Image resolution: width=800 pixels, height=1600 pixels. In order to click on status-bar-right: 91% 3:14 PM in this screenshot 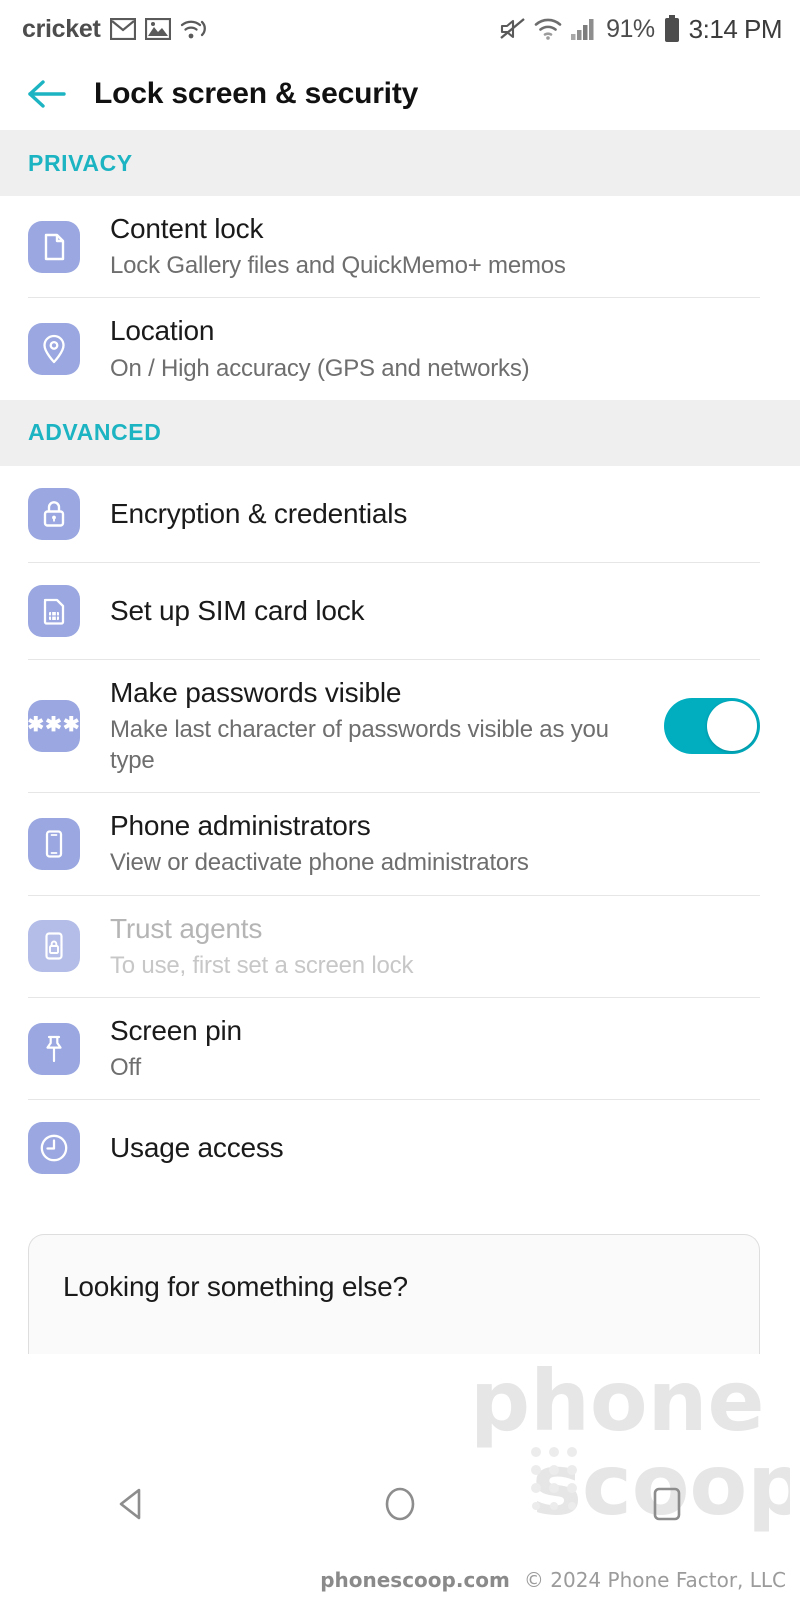, I will do `click(641, 29)`.